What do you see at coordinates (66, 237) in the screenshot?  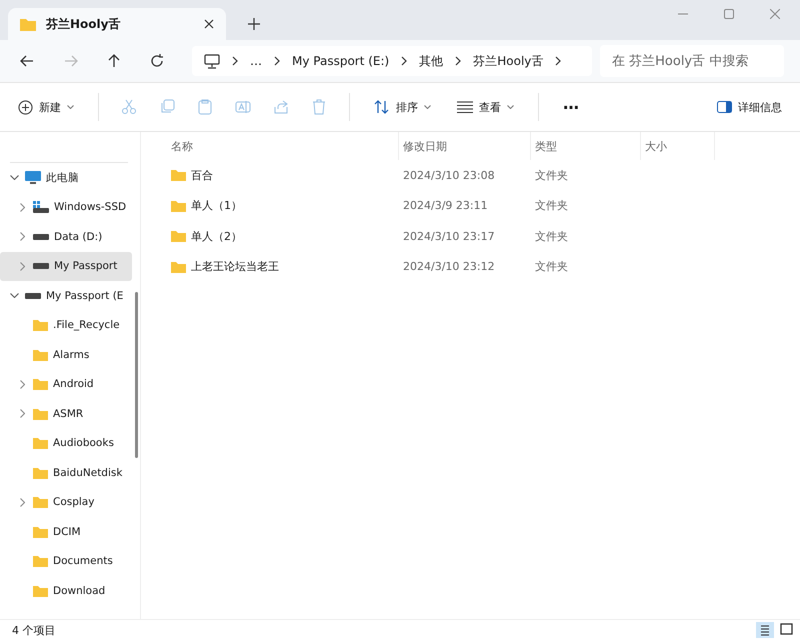 I see `tree-item: Data (D:)` at bounding box center [66, 237].